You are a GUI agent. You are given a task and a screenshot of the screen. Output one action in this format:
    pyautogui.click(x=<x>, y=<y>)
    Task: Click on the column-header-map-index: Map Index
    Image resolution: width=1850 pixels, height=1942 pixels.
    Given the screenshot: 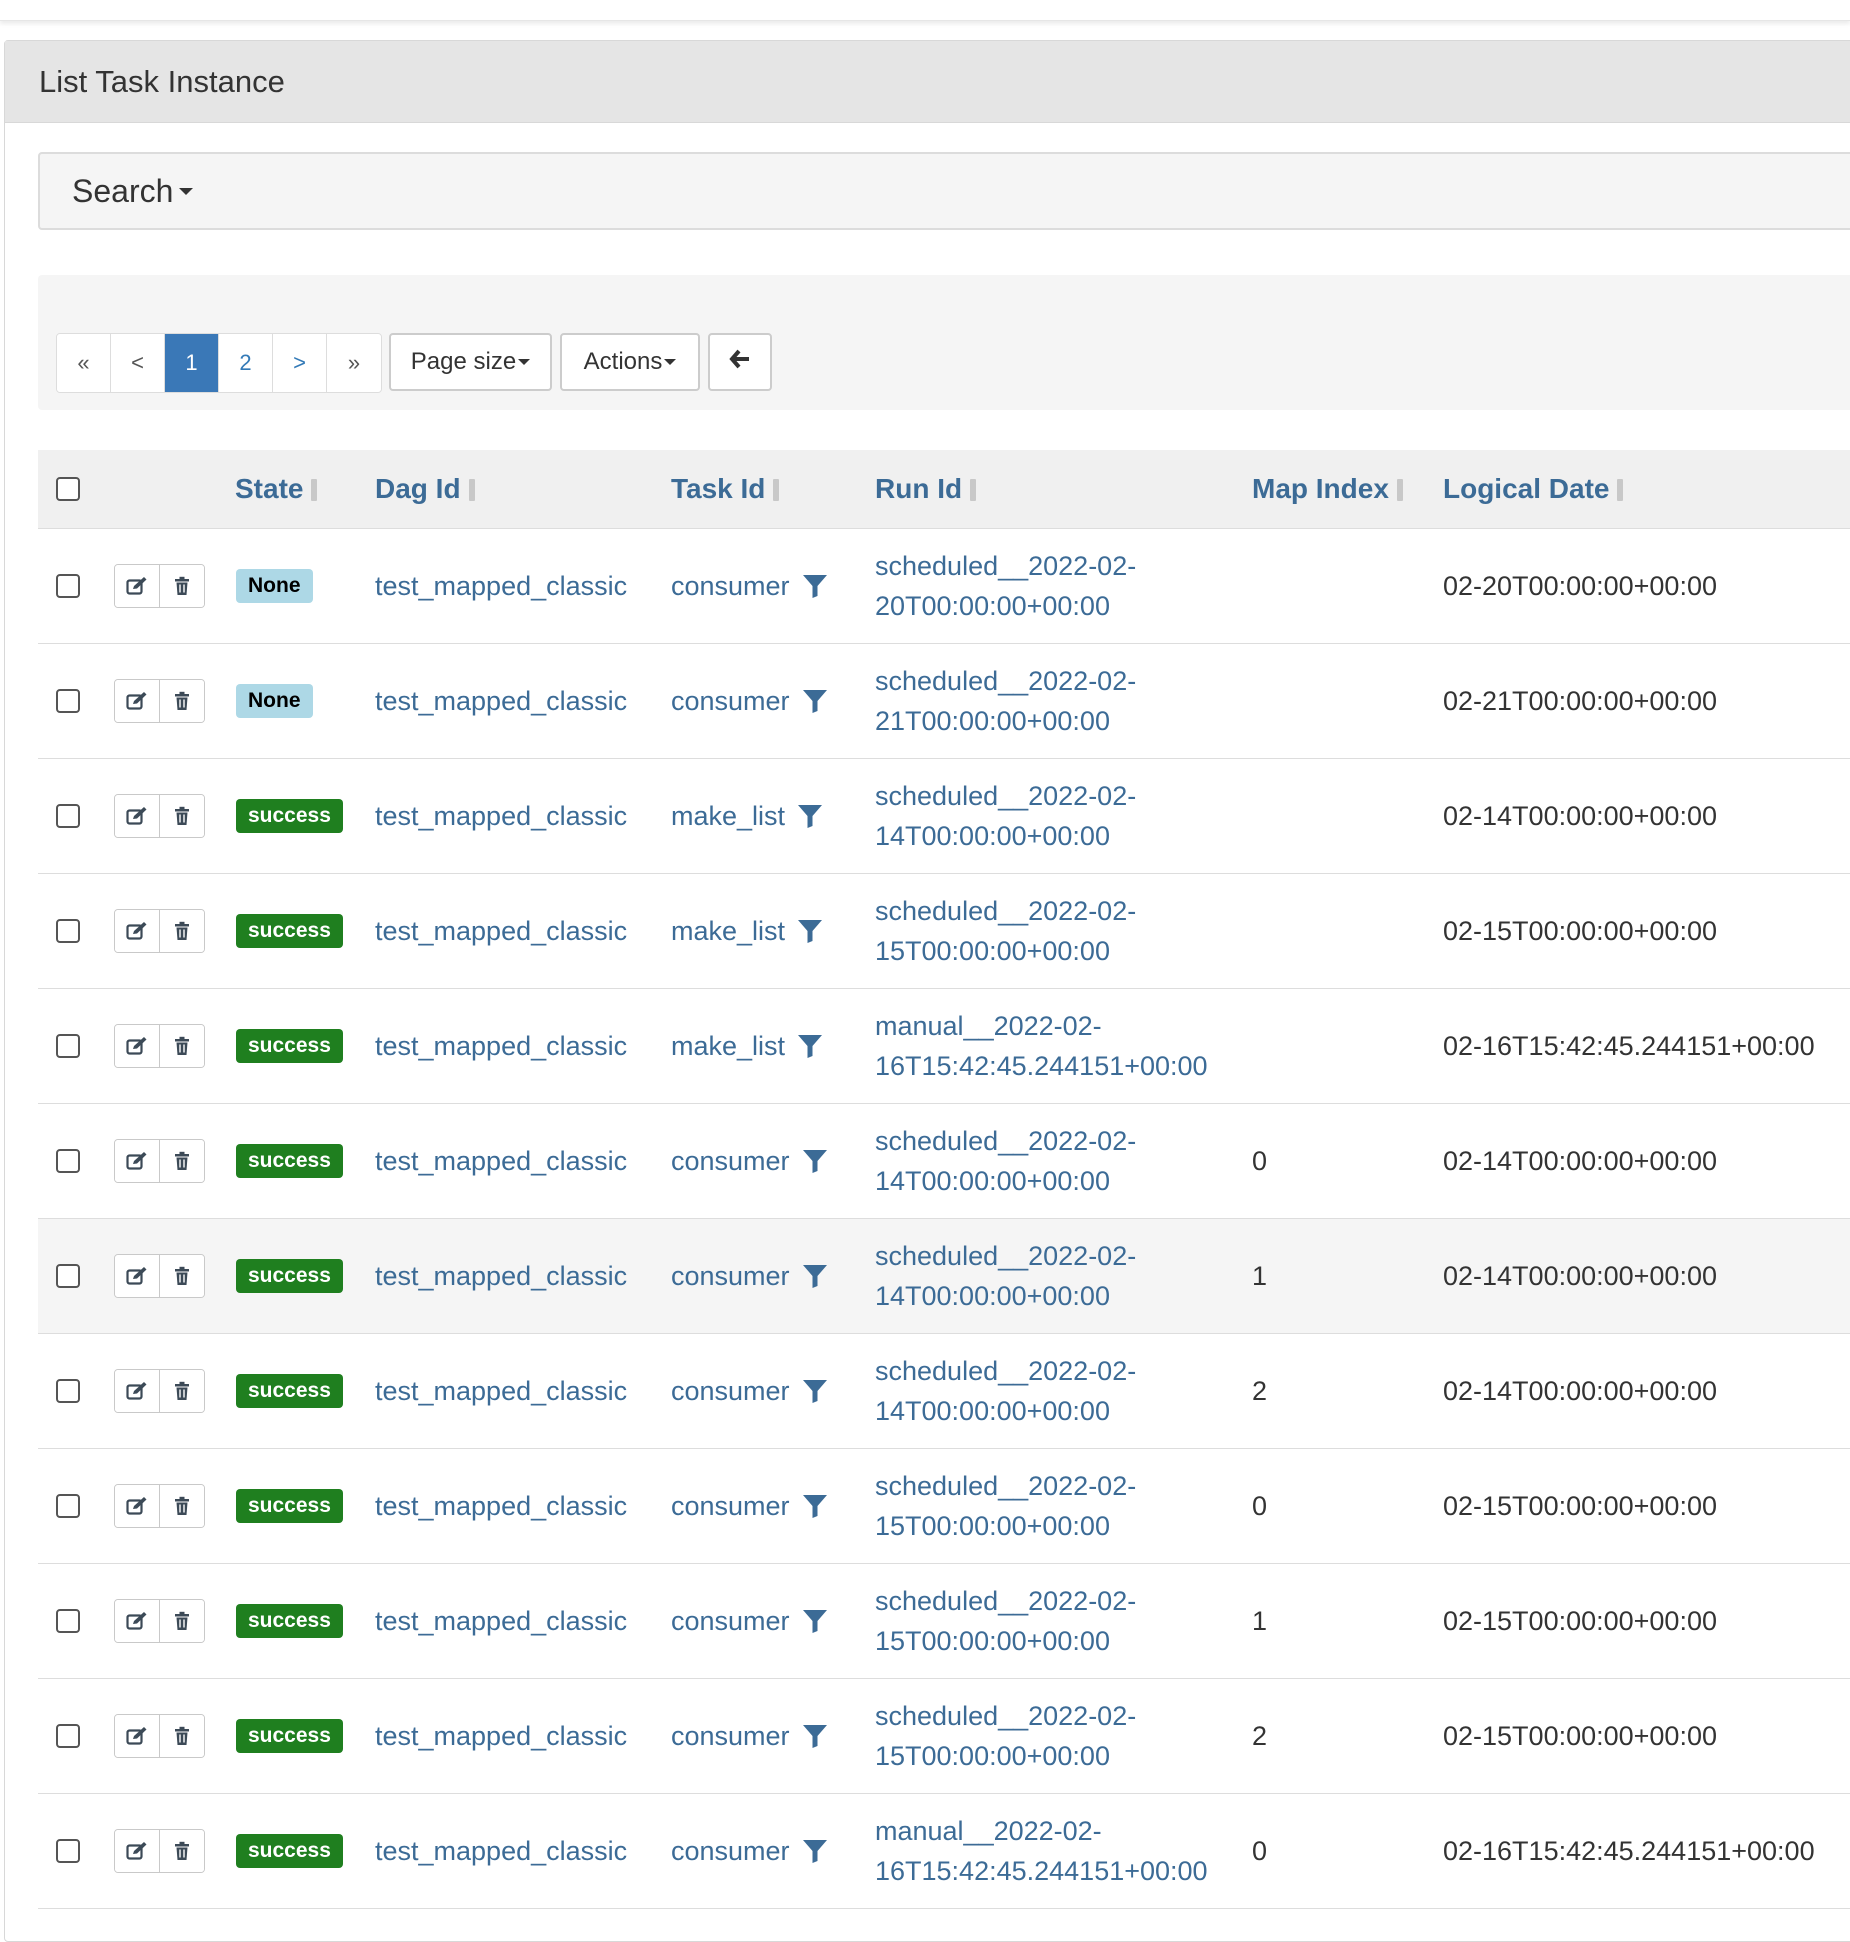 What is the action you would take?
    pyautogui.click(x=1327, y=489)
    